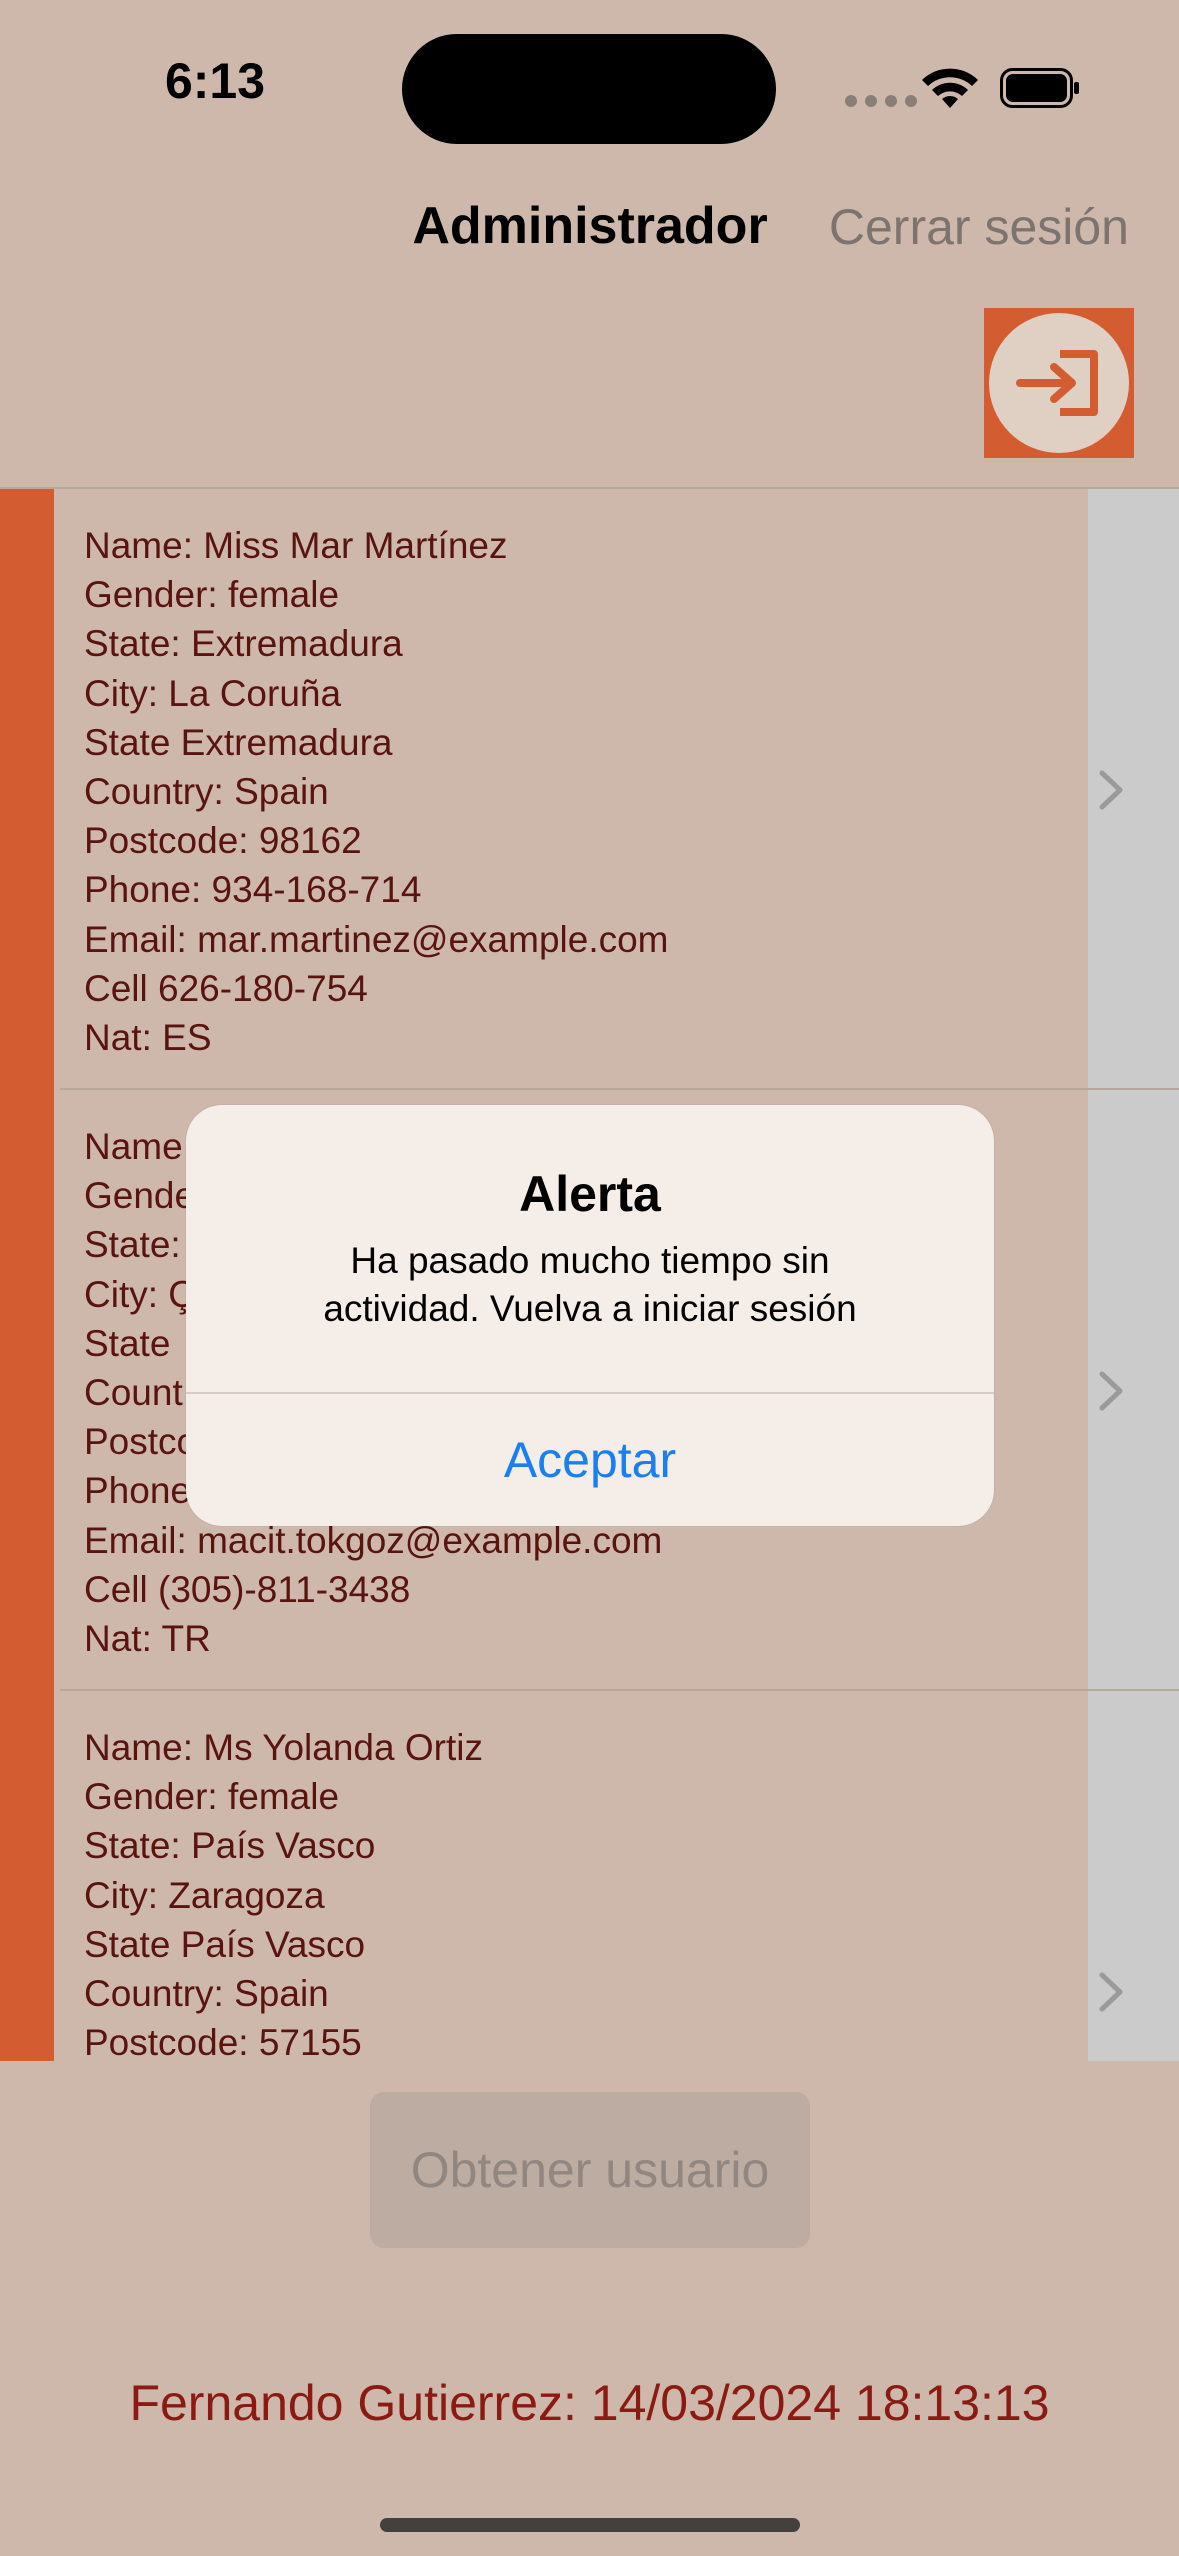  Describe the element at coordinates (204, 1895) in the screenshot. I see `user-city: City: Zaragoza` at that location.